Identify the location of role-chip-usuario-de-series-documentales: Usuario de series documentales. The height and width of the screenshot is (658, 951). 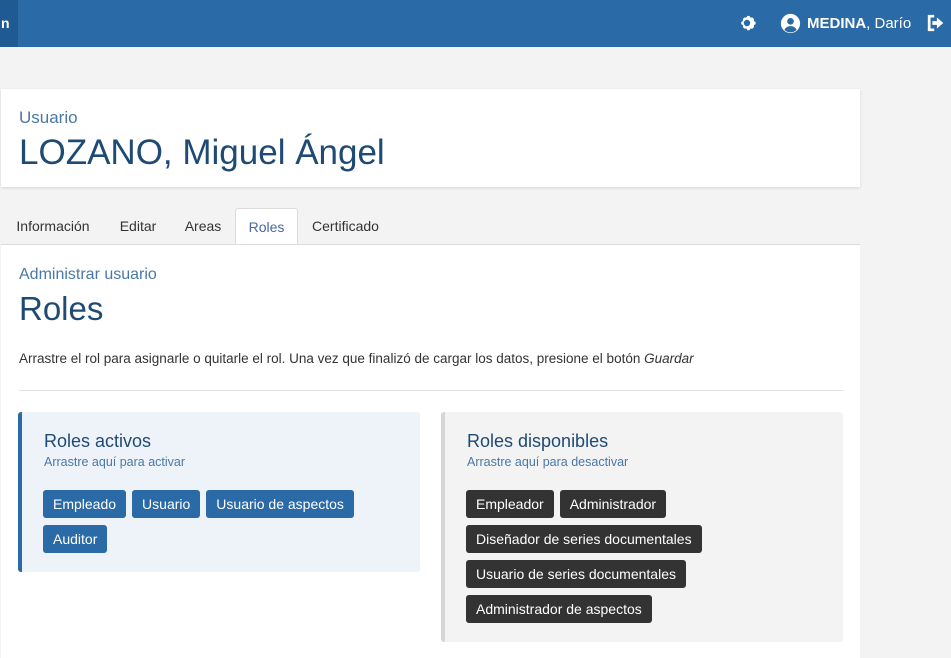
(576, 574).